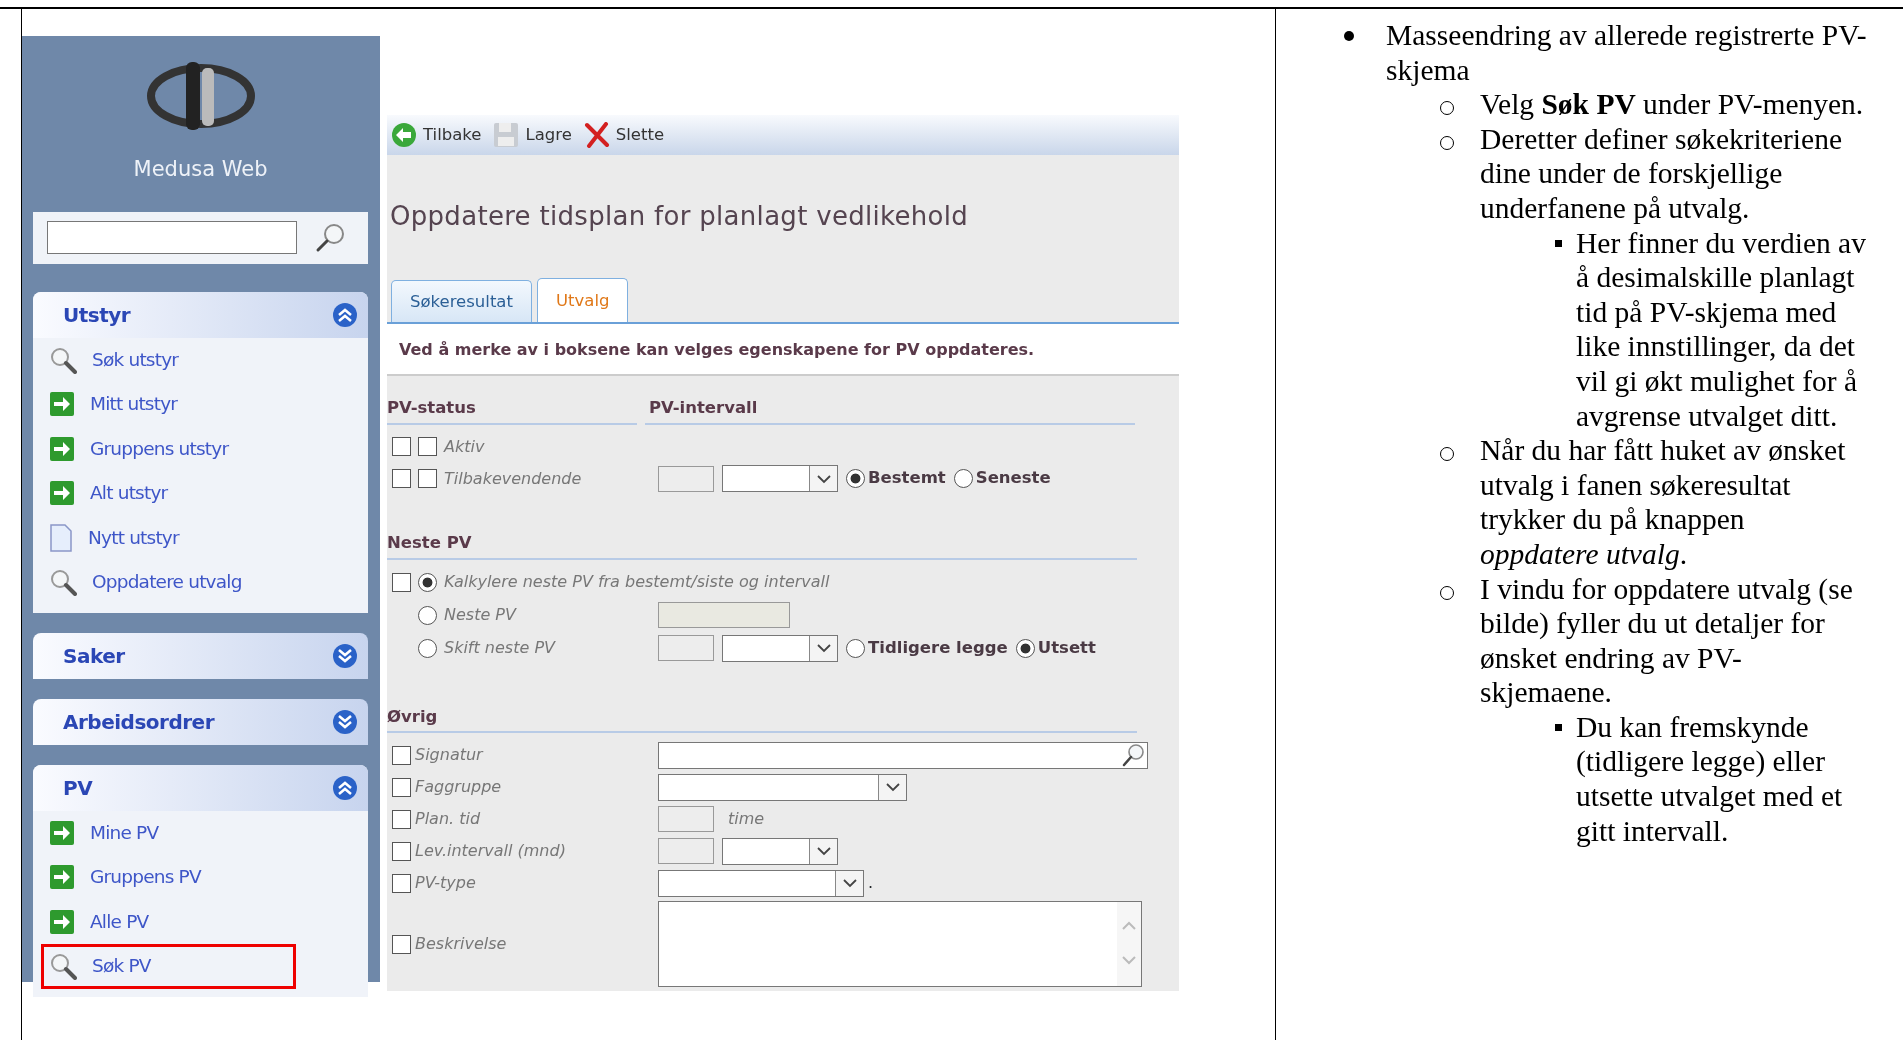 The width and height of the screenshot is (1903, 1040). I want to click on back-icon, so click(404, 135).